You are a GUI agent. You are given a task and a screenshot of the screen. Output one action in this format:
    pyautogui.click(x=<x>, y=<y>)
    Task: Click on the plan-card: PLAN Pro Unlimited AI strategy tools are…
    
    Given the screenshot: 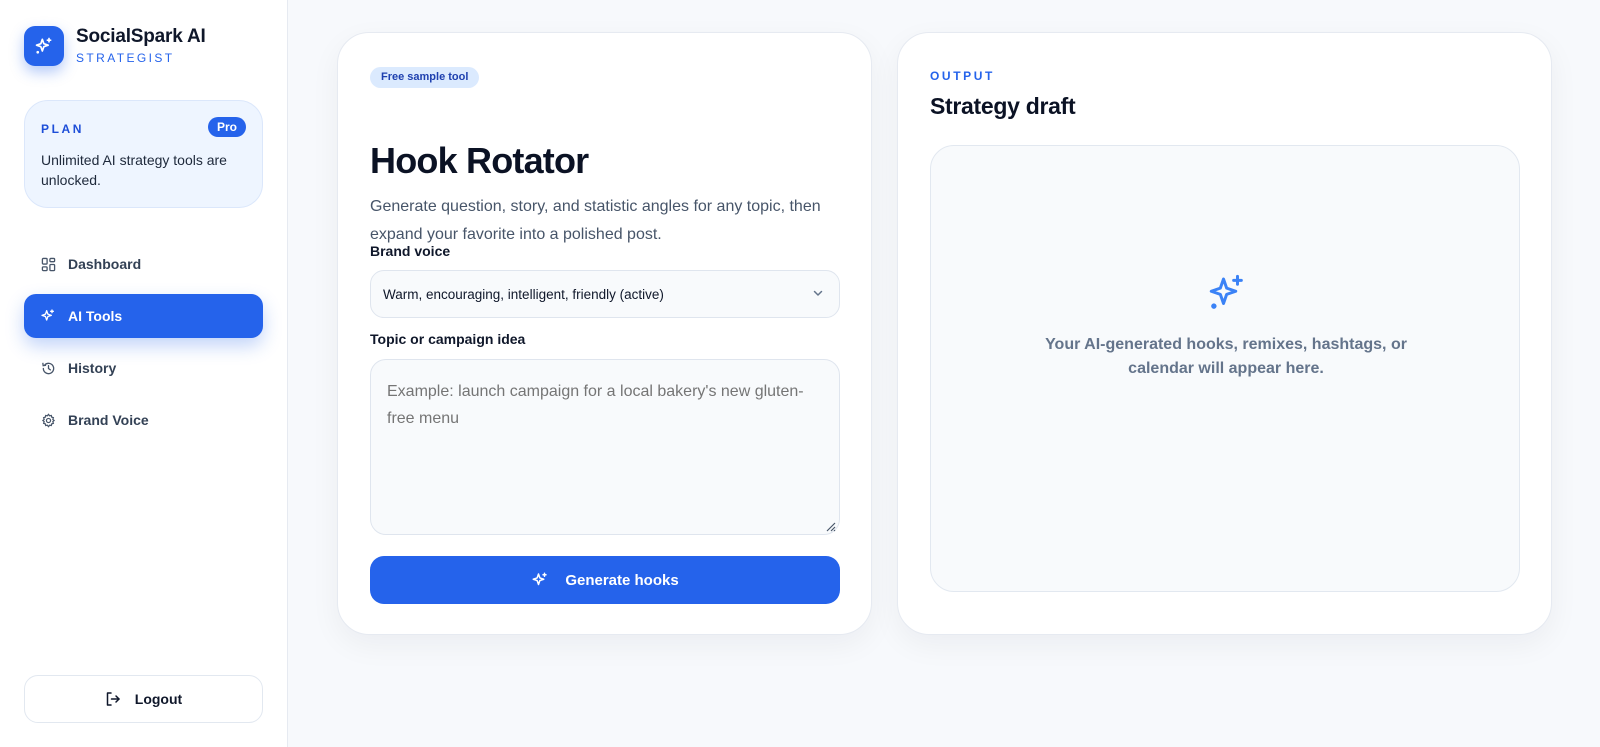 What is the action you would take?
    pyautogui.click(x=143, y=154)
    